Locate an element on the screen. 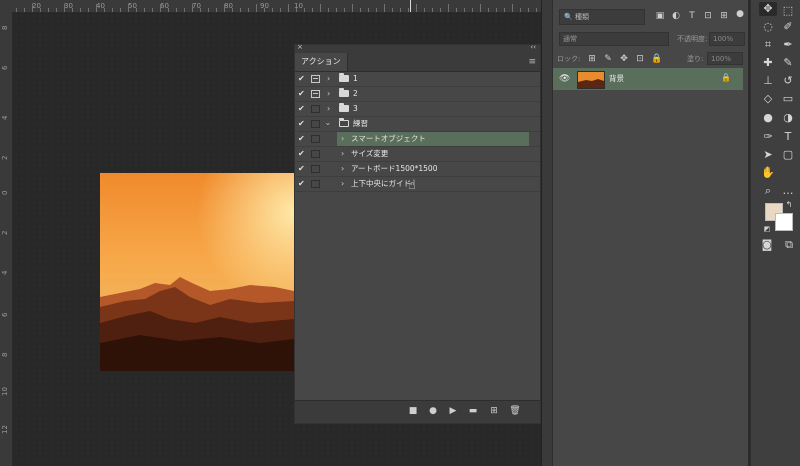 This screenshot has height=466, width=800. filter-toggle-icon: ● is located at coordinates (740, 14).